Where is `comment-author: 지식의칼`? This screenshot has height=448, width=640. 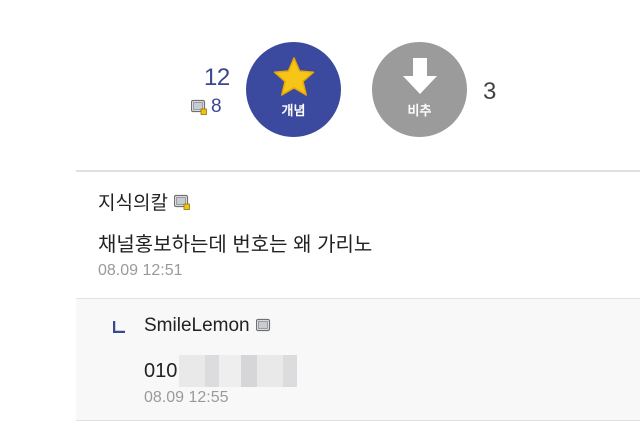 comment-author: 지식의칼 is located at coordinates (144, 201).